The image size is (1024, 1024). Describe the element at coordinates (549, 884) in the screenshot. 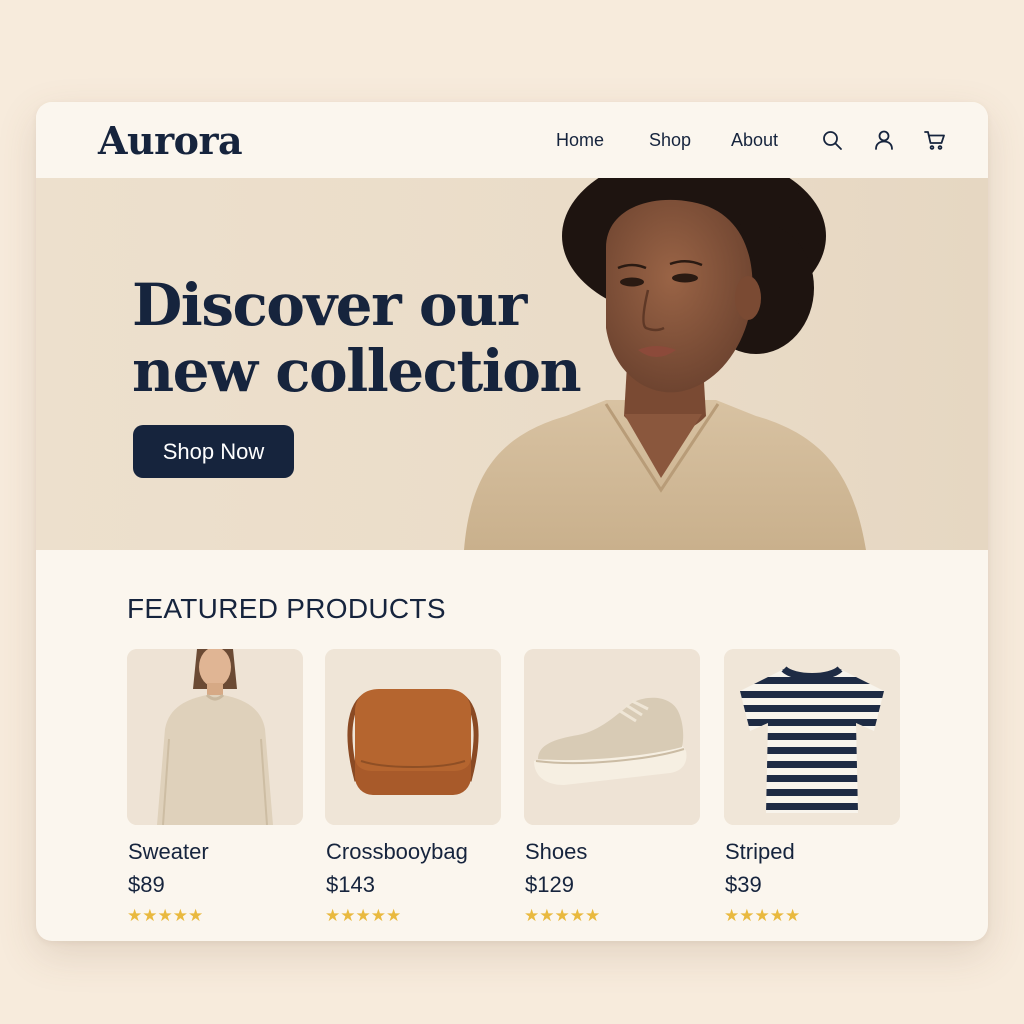

I see `product-price: $129` at that location.